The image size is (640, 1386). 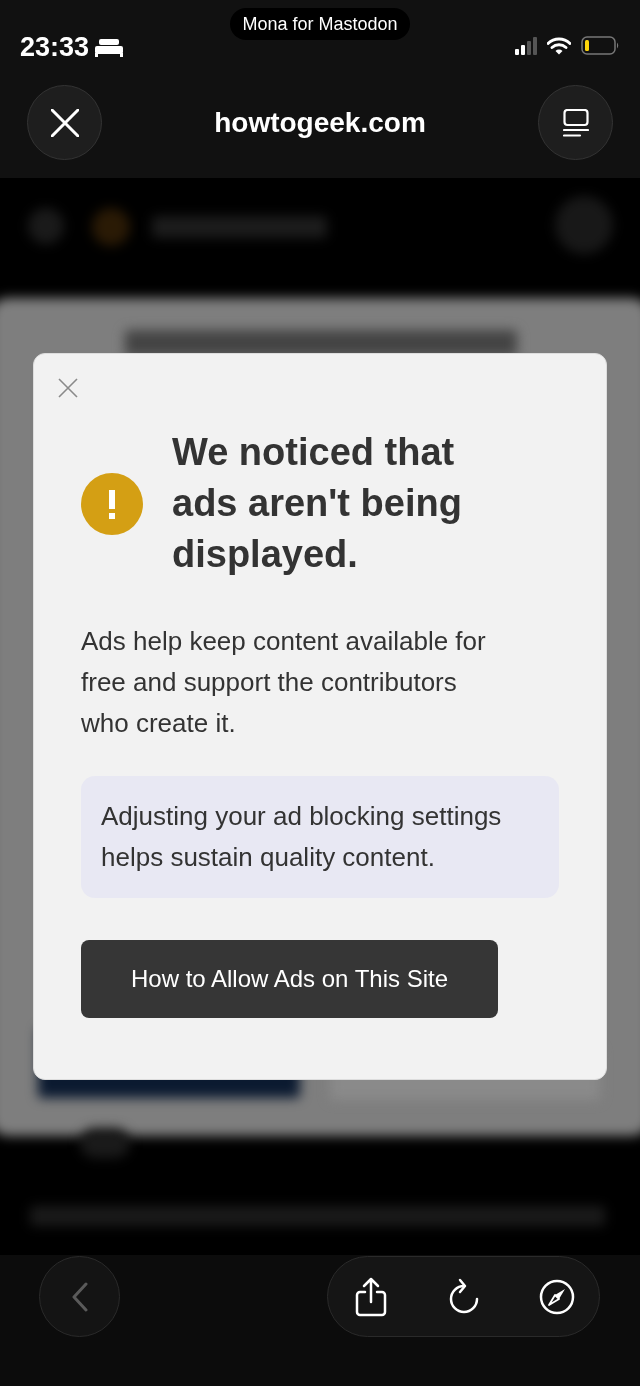 What do you see at coordinates (575, 122) in the screenshot?
I see `reader-icon` at bounding box center [575, 122].